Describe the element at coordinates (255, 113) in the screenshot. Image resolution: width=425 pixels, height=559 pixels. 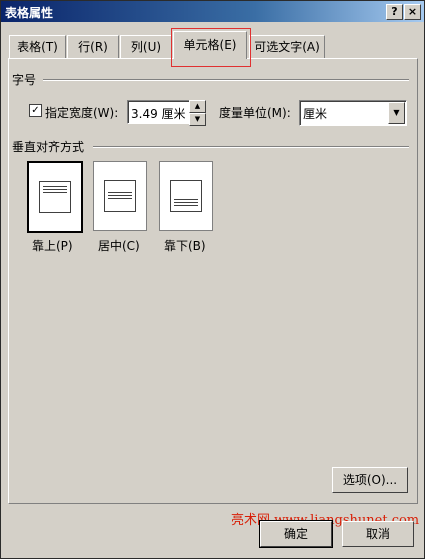
I see `unit-label: 度量单位(M):` at that location.